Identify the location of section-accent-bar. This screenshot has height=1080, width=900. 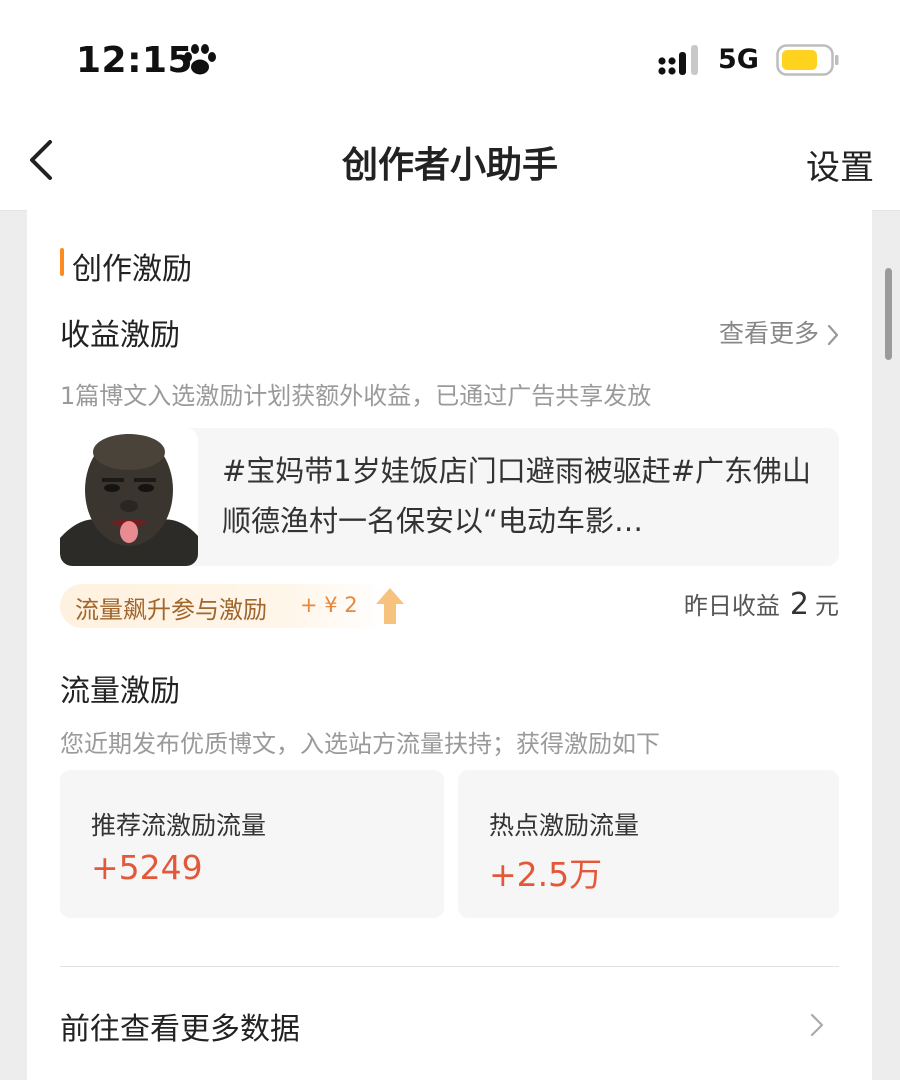
(62, 262).